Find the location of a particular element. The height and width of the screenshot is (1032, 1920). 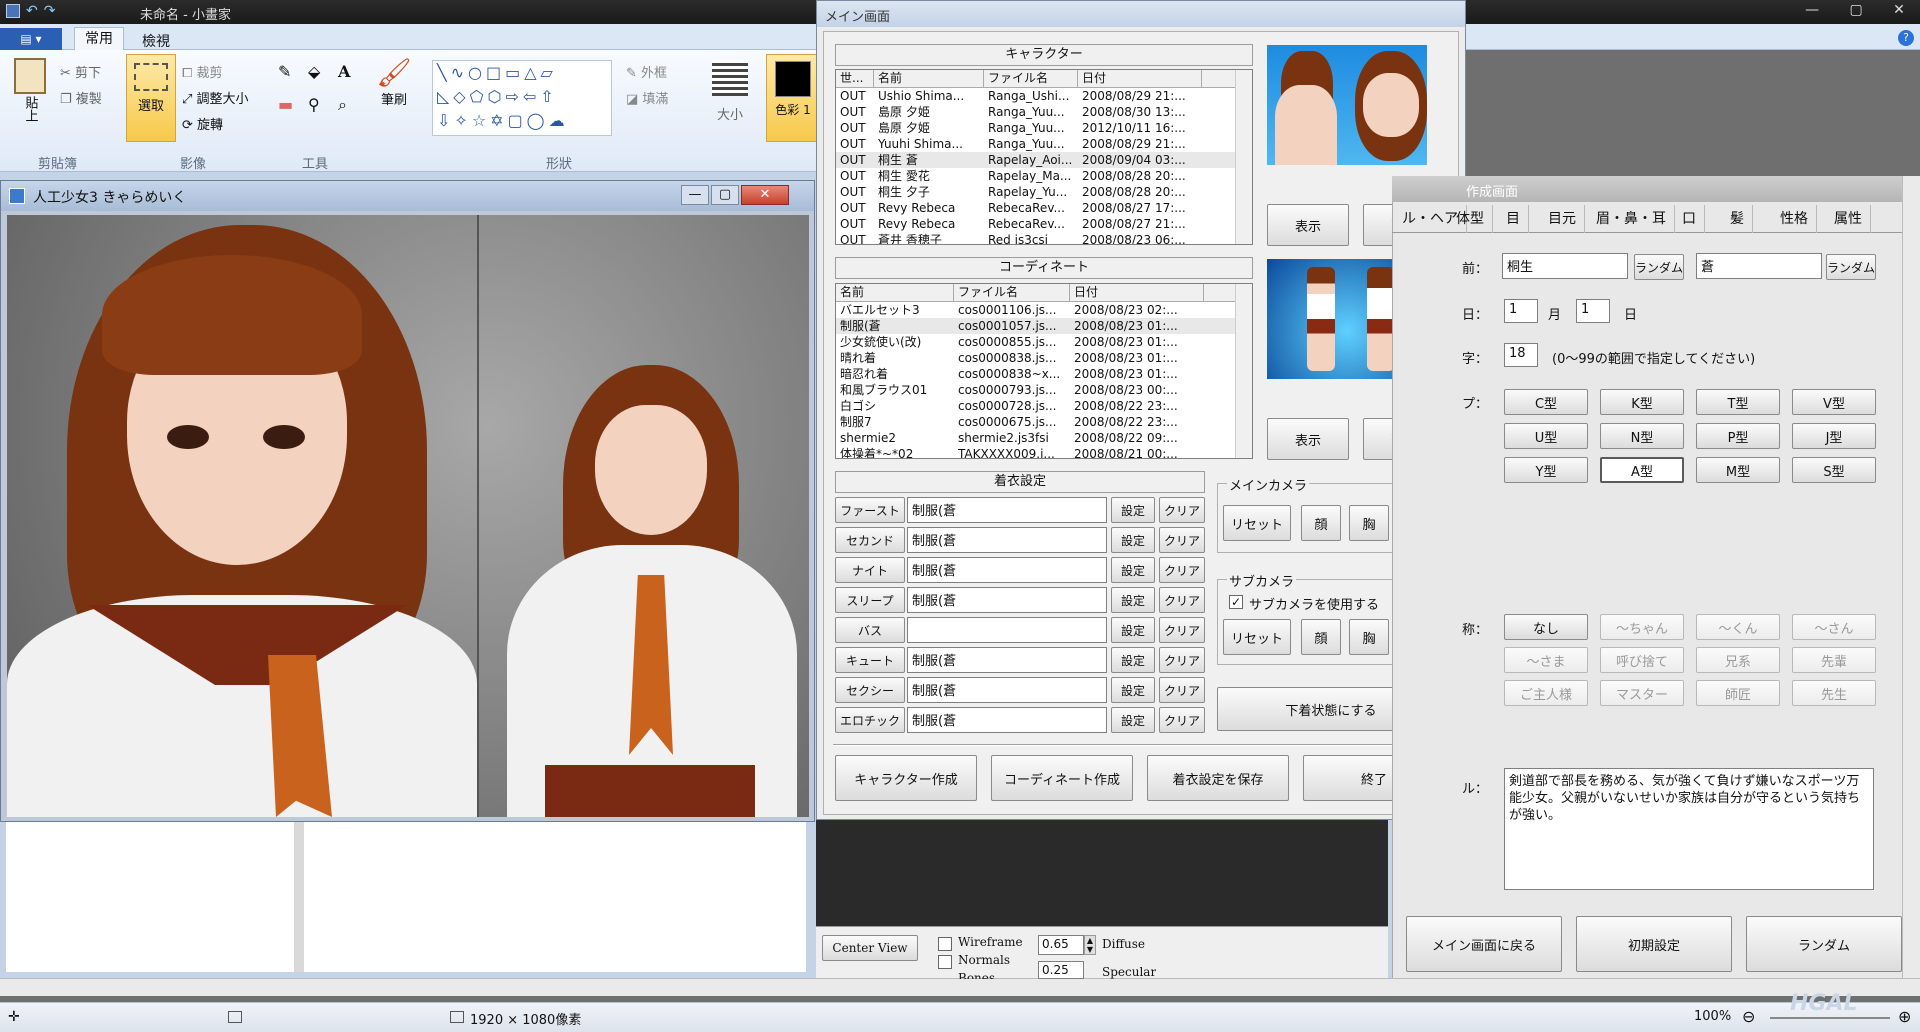

character-show-button: 表示 is located at coordinates (1308, 225).